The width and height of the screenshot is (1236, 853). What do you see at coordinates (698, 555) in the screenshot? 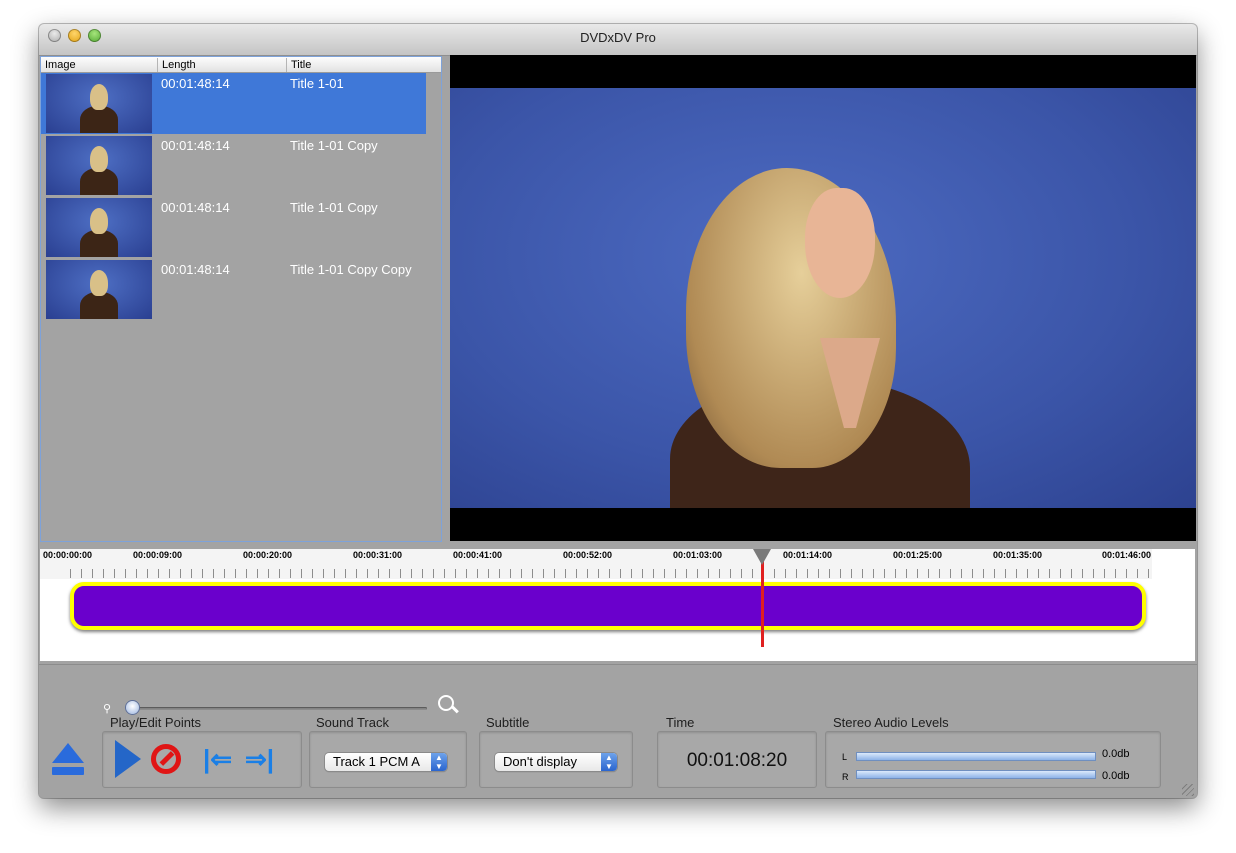
I see `timecode-label: 00:01:03:00` at bounding box center [698, 555].